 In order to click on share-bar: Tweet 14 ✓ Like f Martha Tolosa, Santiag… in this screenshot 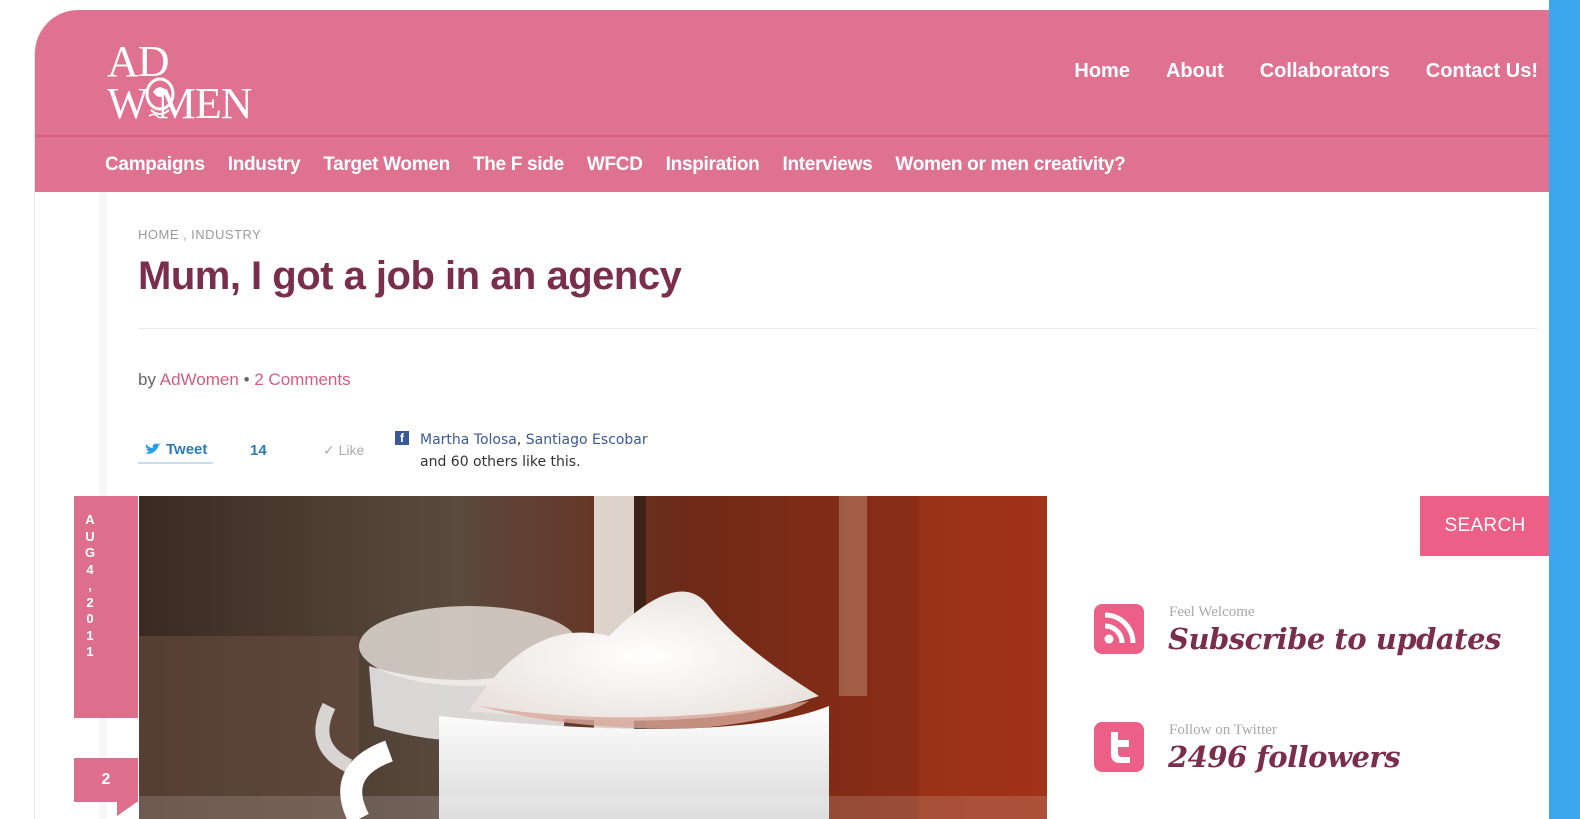, I will do `click(438, 450)`.